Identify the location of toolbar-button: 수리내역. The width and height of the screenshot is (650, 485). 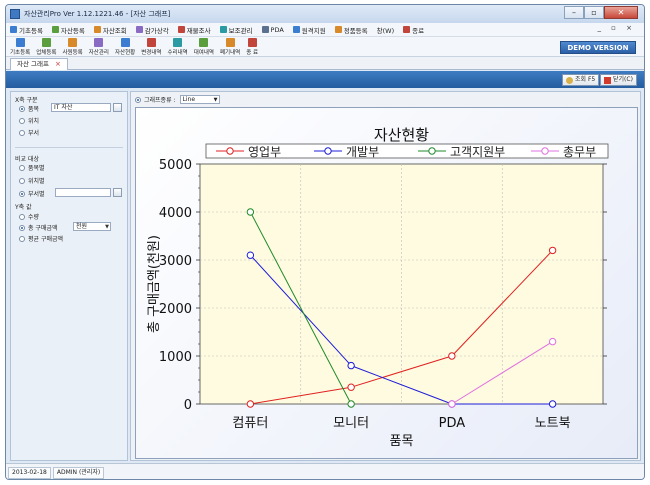
(178, 47).